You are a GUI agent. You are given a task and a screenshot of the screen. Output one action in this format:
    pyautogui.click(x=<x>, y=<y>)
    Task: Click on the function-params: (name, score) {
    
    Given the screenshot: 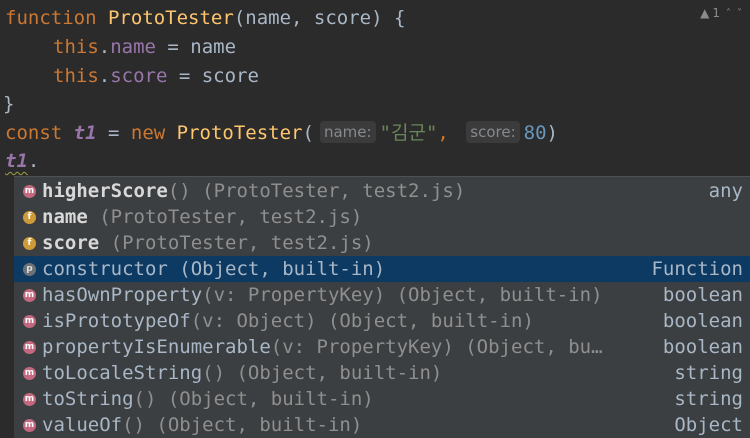 What is the action you would take?
    pyautogui.click(x=319, y=18)
    